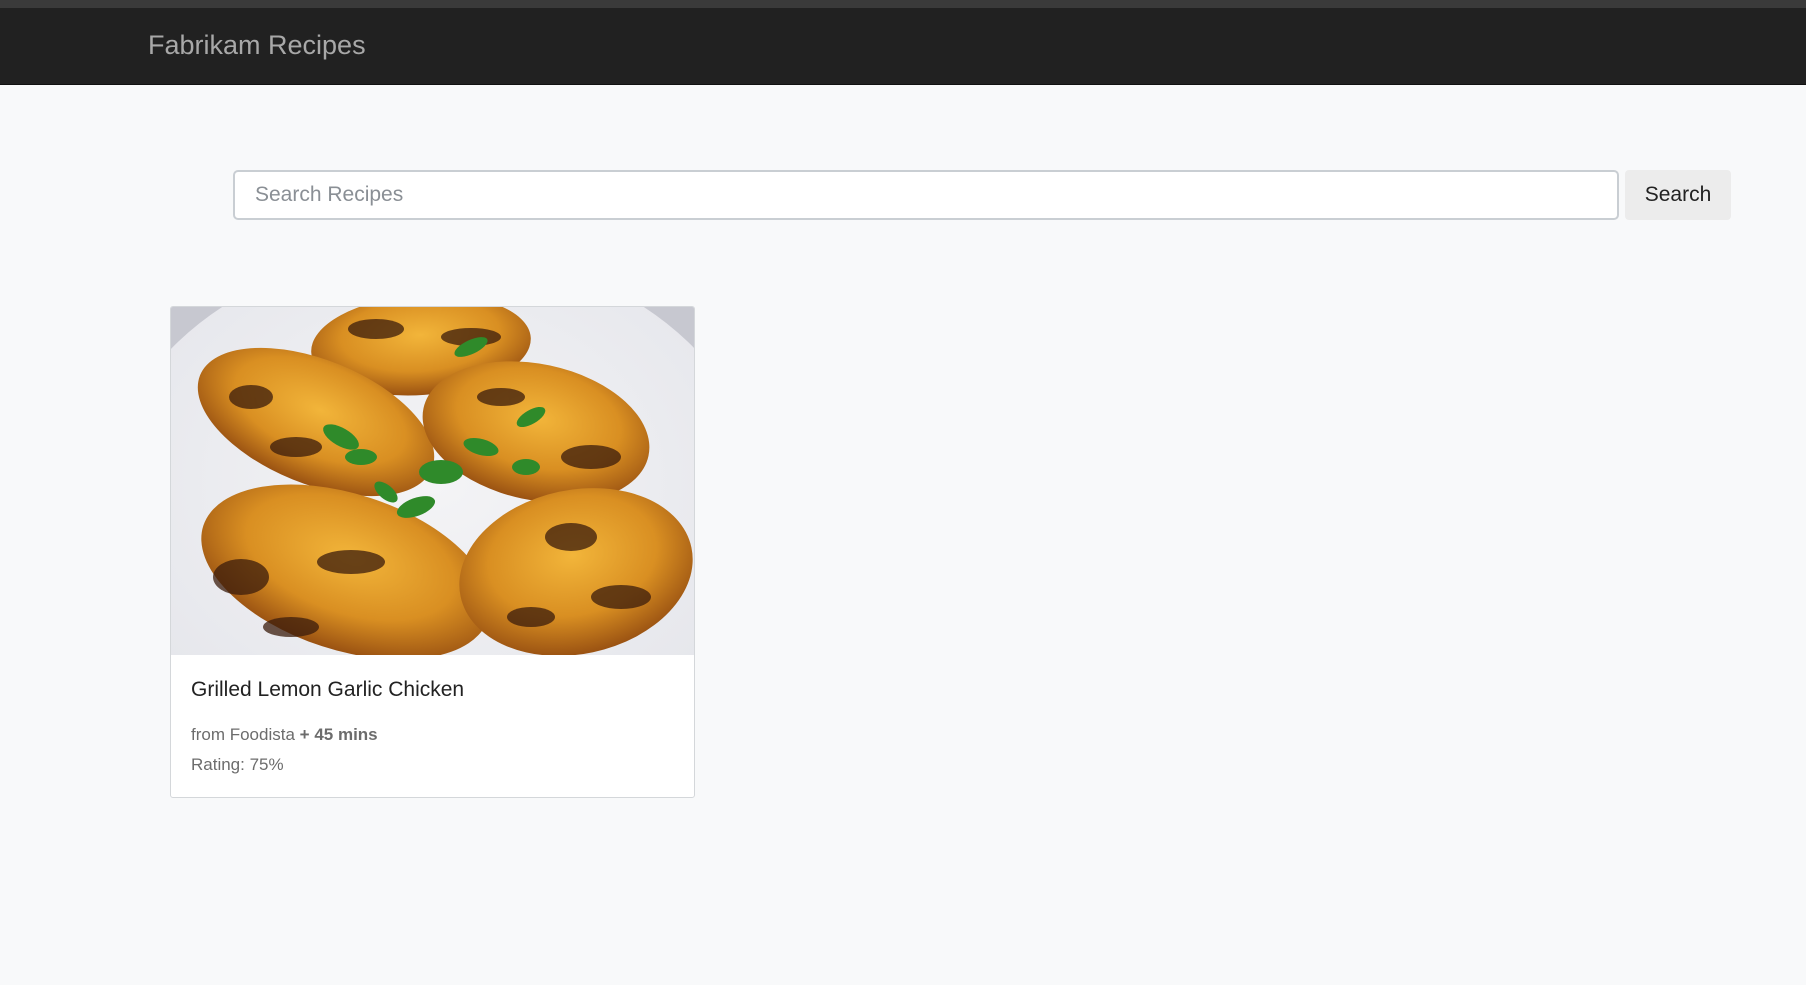 This screenshot has height=985, width=1806. I want to click on search-button: Search, so click(1678, 195).